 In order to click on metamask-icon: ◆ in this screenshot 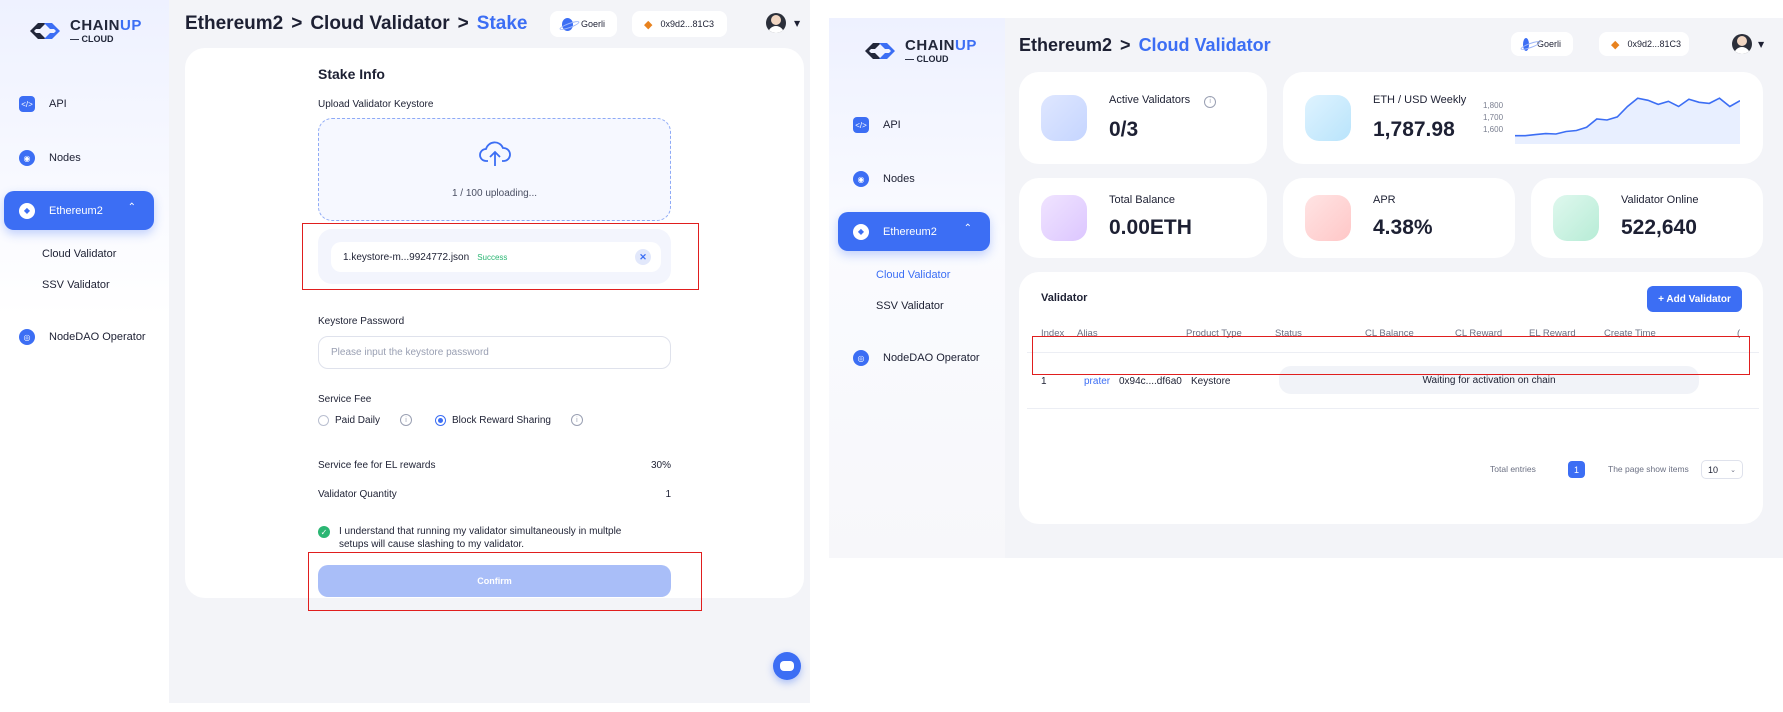, I will do `click(648, 24)`.